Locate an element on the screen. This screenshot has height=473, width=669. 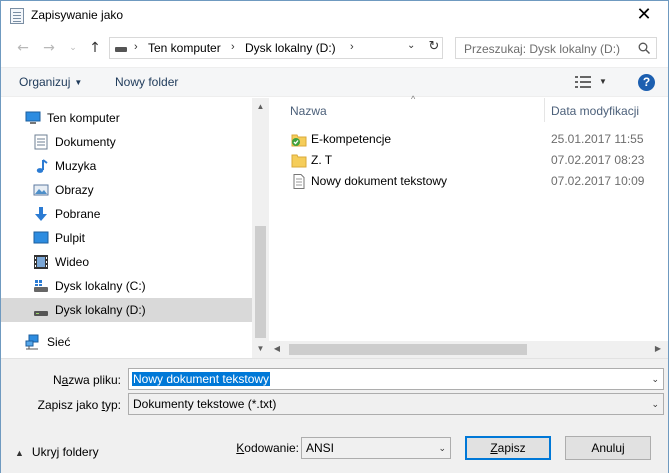
recent-locations-button: ⌄ is located at coordinates (73, 48).